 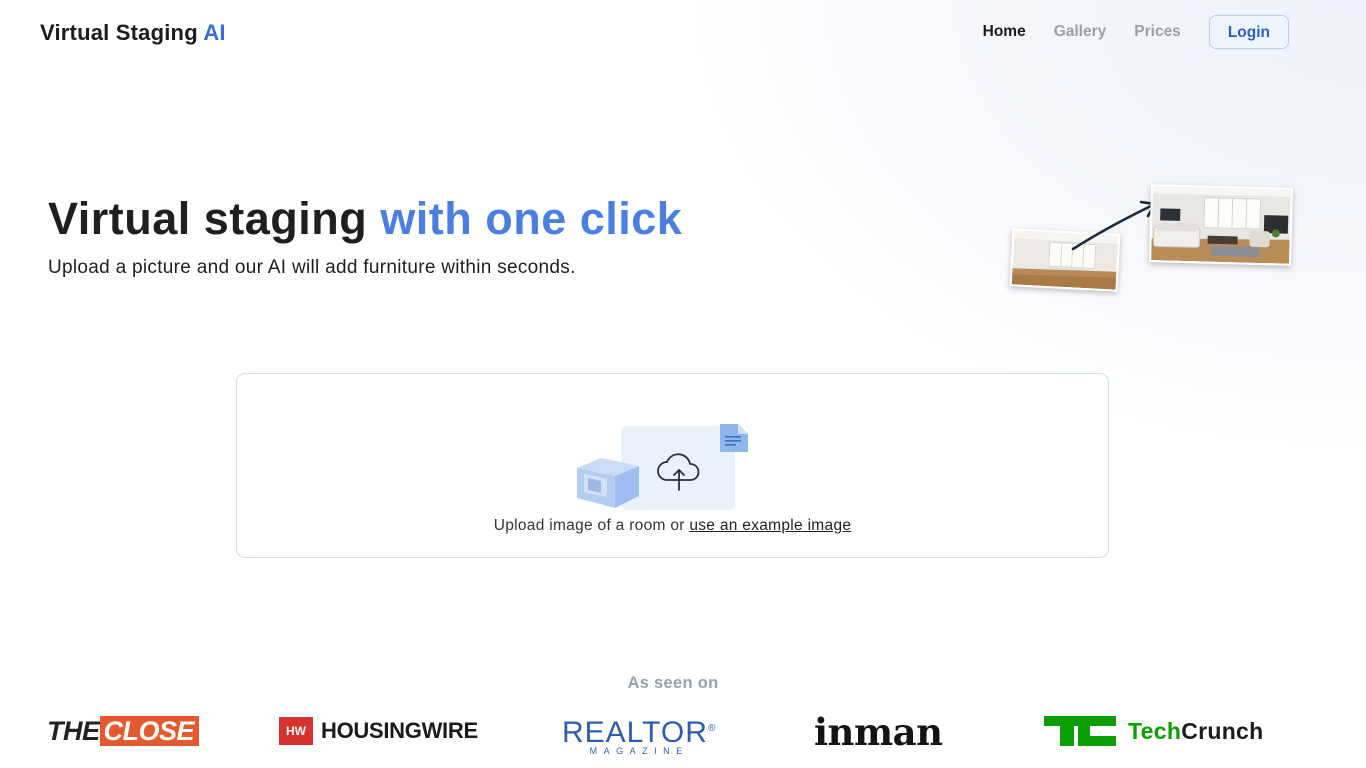 What do you see at coordinates (296, 731) in the screenshot?
I see `housingwire-badge: HW` at bounding box center [296, 731].